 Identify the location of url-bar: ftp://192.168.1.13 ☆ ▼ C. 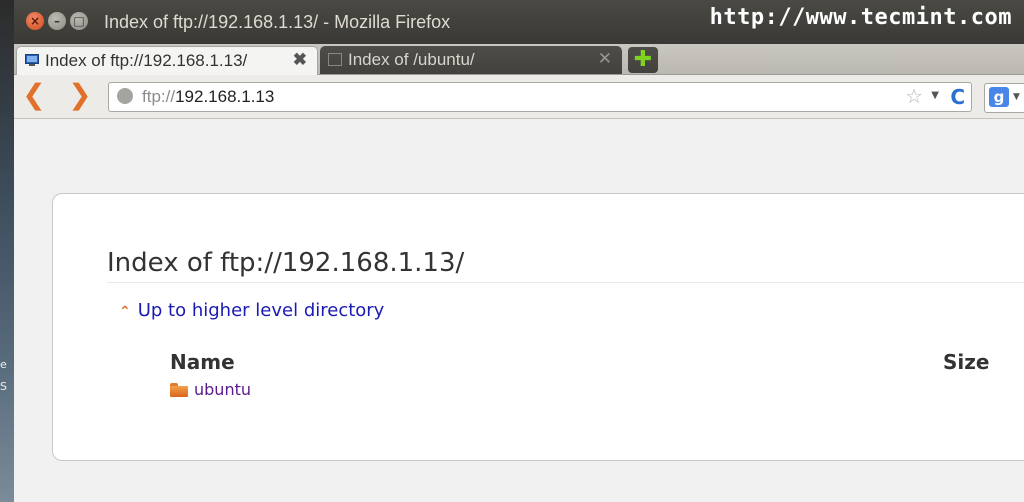
(540, 97).